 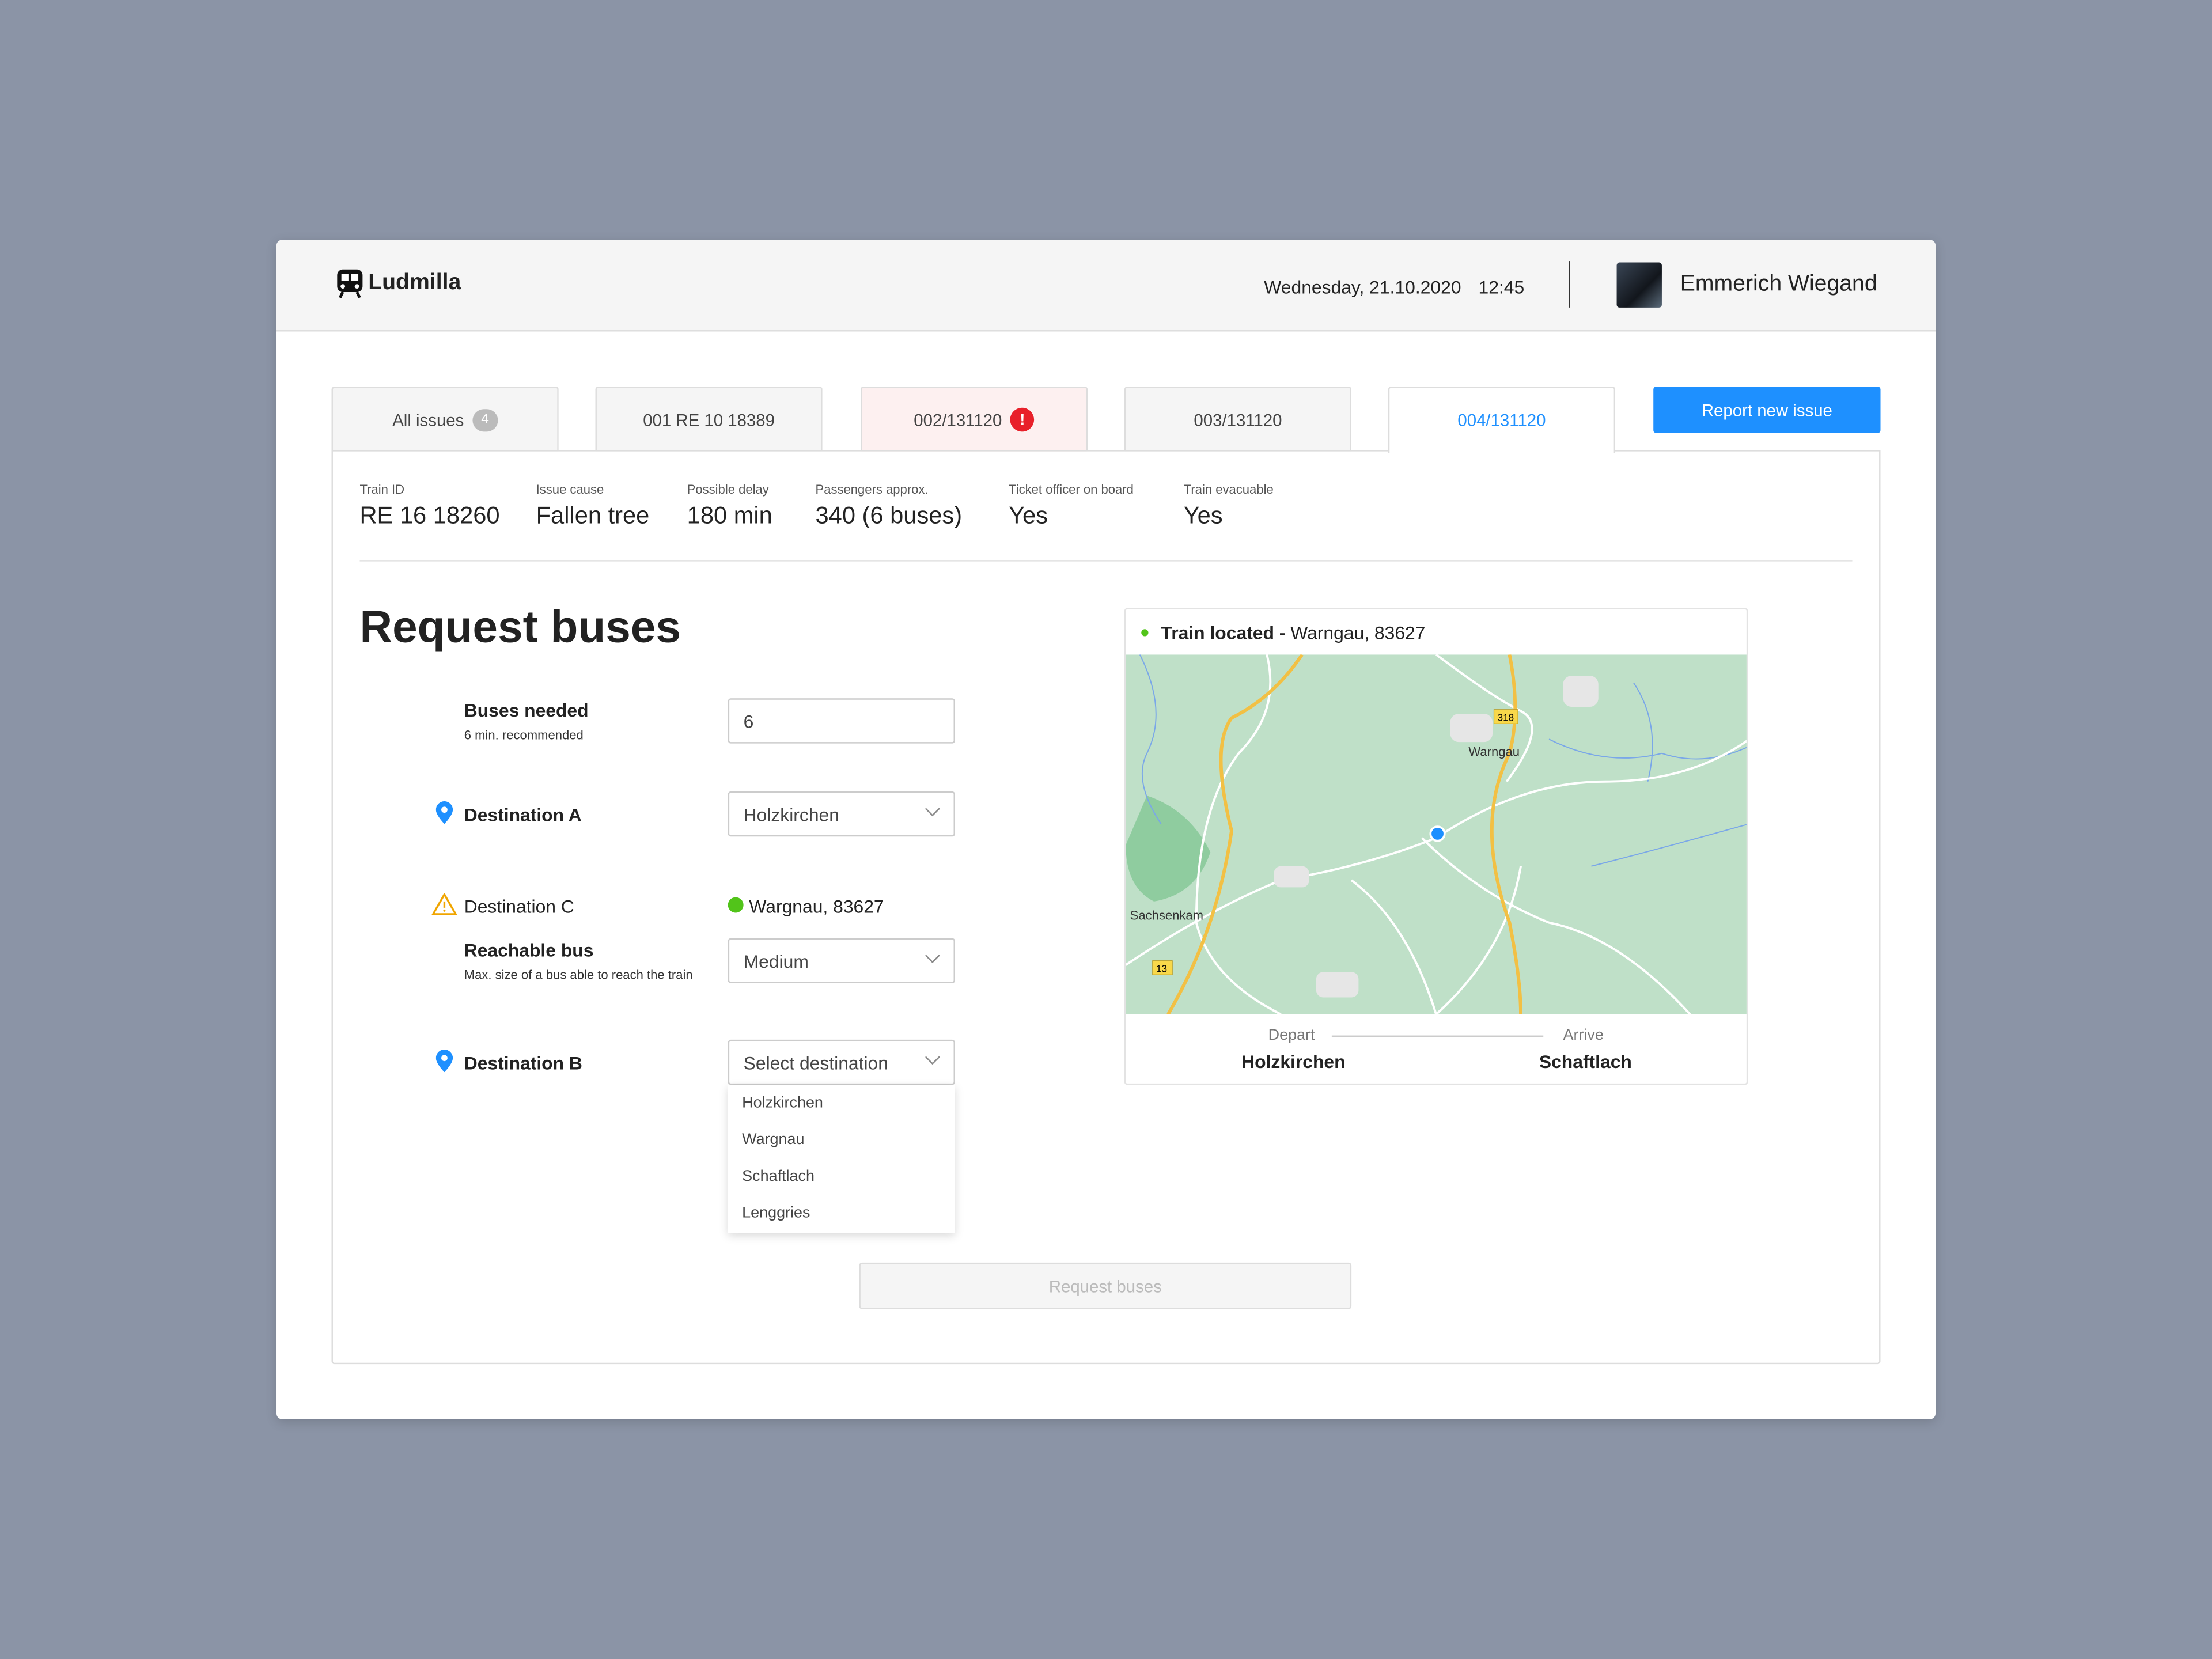 I want to click on tab-label: 003/131120, so click(x=1238, y=420).